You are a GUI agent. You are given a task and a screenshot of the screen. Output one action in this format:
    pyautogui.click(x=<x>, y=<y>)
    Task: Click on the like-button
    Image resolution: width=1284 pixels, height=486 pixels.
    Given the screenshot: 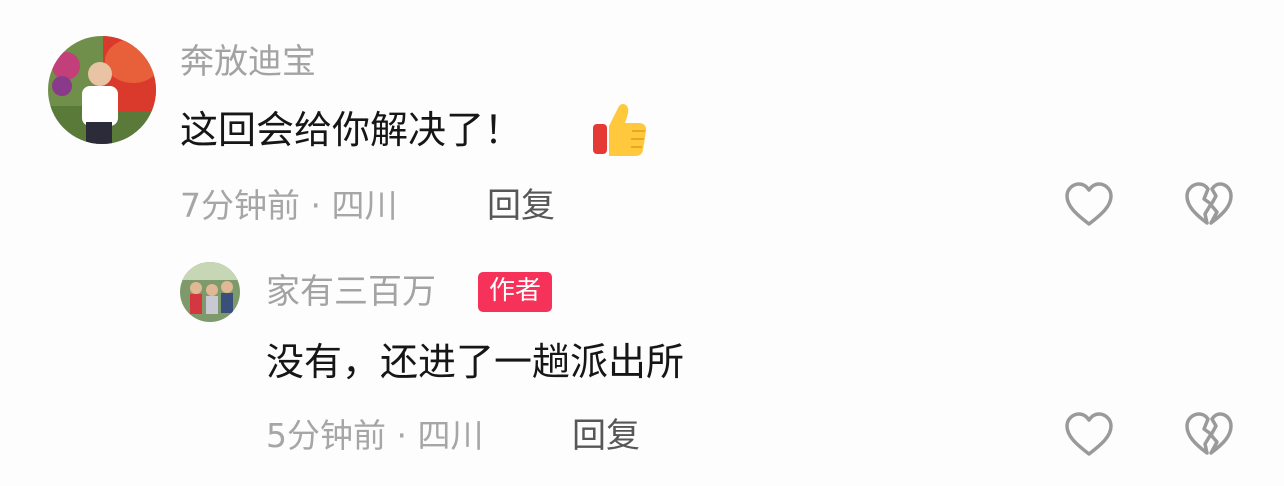 What is the action you would take?
    pyautogui.click(x=1089, y=205)
    